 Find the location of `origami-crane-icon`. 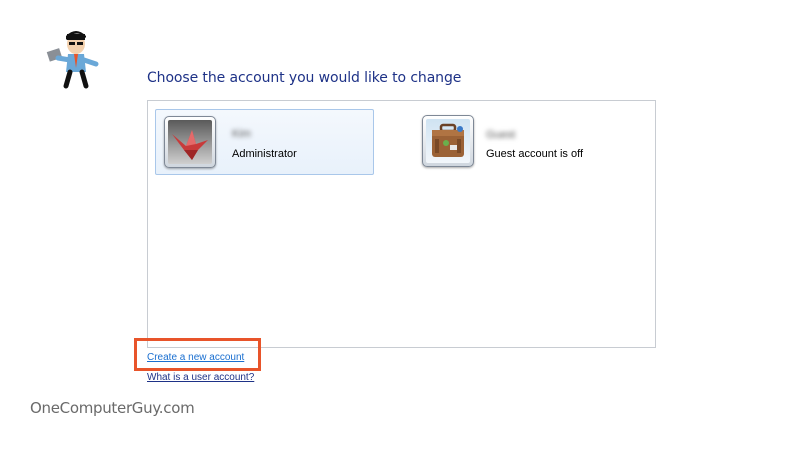

origami-crane-icon is located at coordinates (190, 142).